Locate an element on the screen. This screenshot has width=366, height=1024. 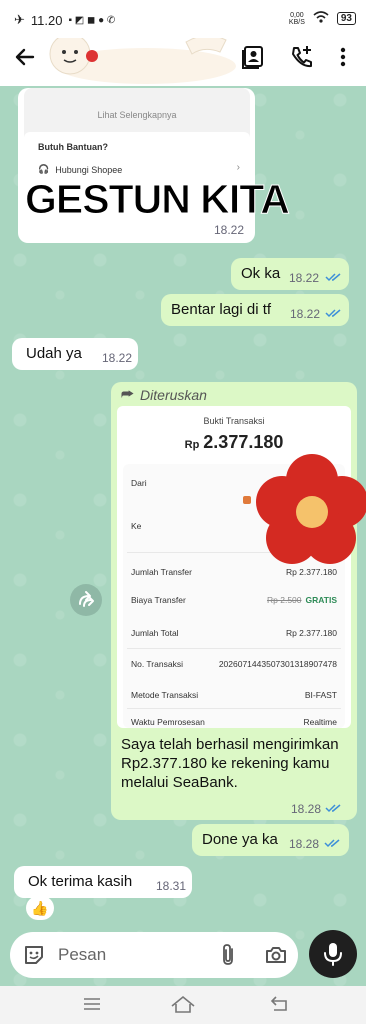
home-icon is located at coordinates (183, 1004).